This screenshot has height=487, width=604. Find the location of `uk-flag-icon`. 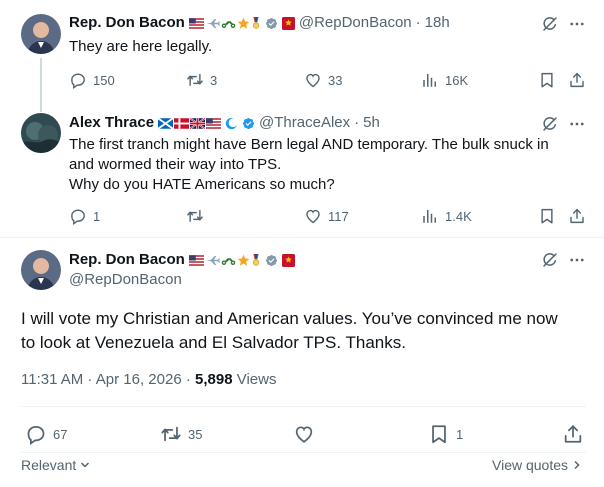

uk-flag-icon is located at coordinates (197, 123).